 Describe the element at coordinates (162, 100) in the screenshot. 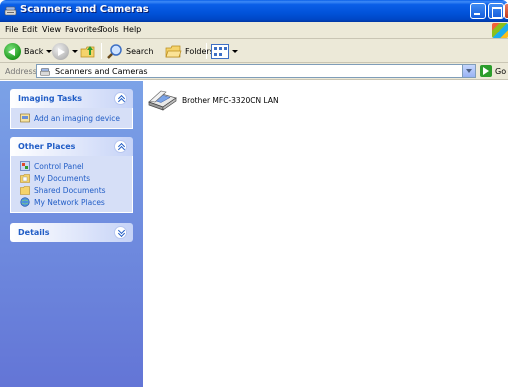

I see `scanner-icon` at that location.